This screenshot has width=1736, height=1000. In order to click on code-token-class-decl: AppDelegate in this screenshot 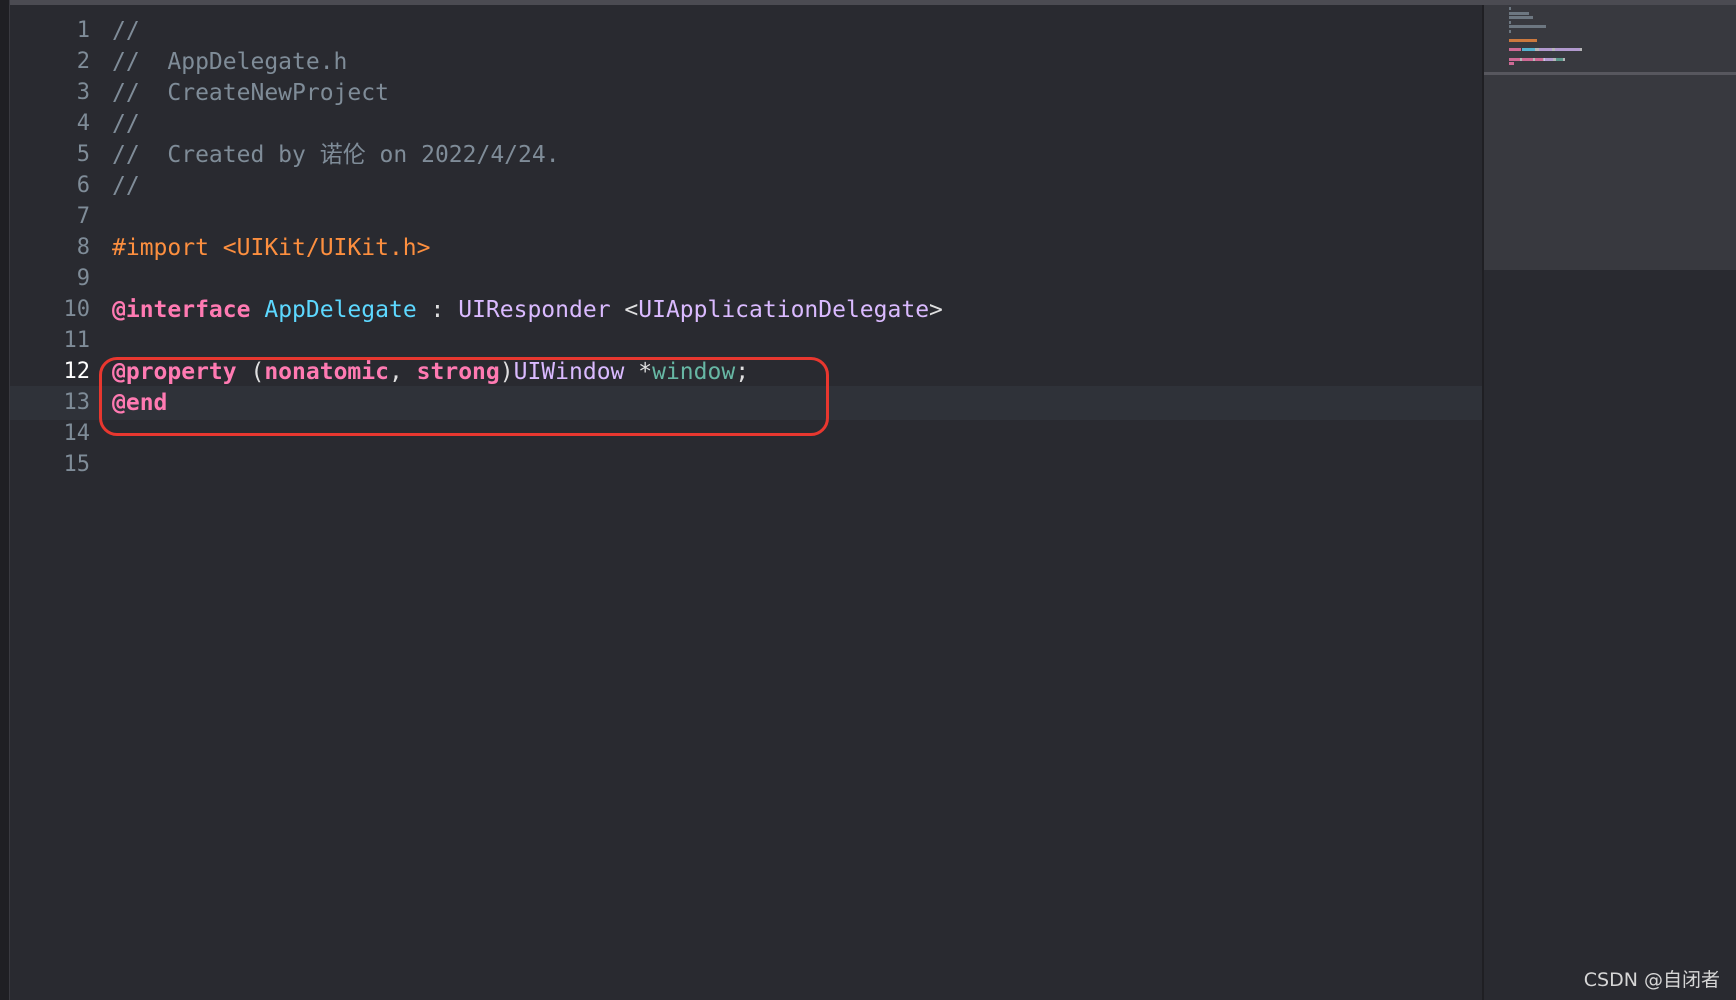, I will do `click(340, 310)`.